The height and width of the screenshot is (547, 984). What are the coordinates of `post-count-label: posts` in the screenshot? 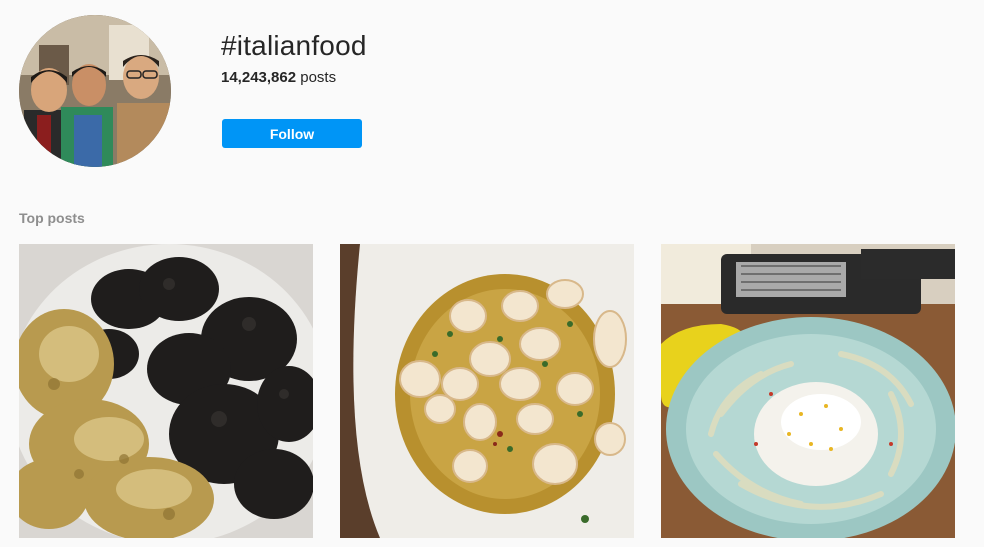 It's located at (316, 77).